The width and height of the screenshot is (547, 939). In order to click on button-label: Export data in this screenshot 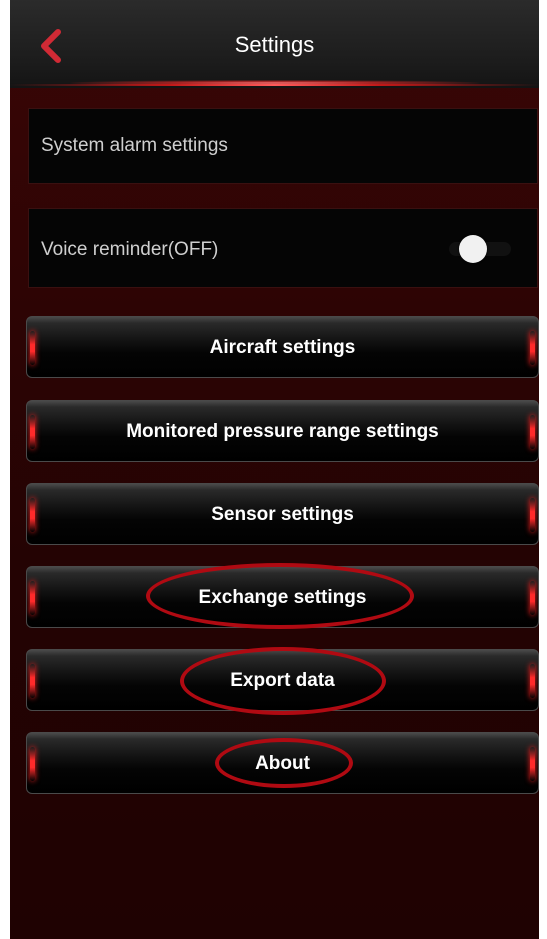, I will do `click(282, 680)`.